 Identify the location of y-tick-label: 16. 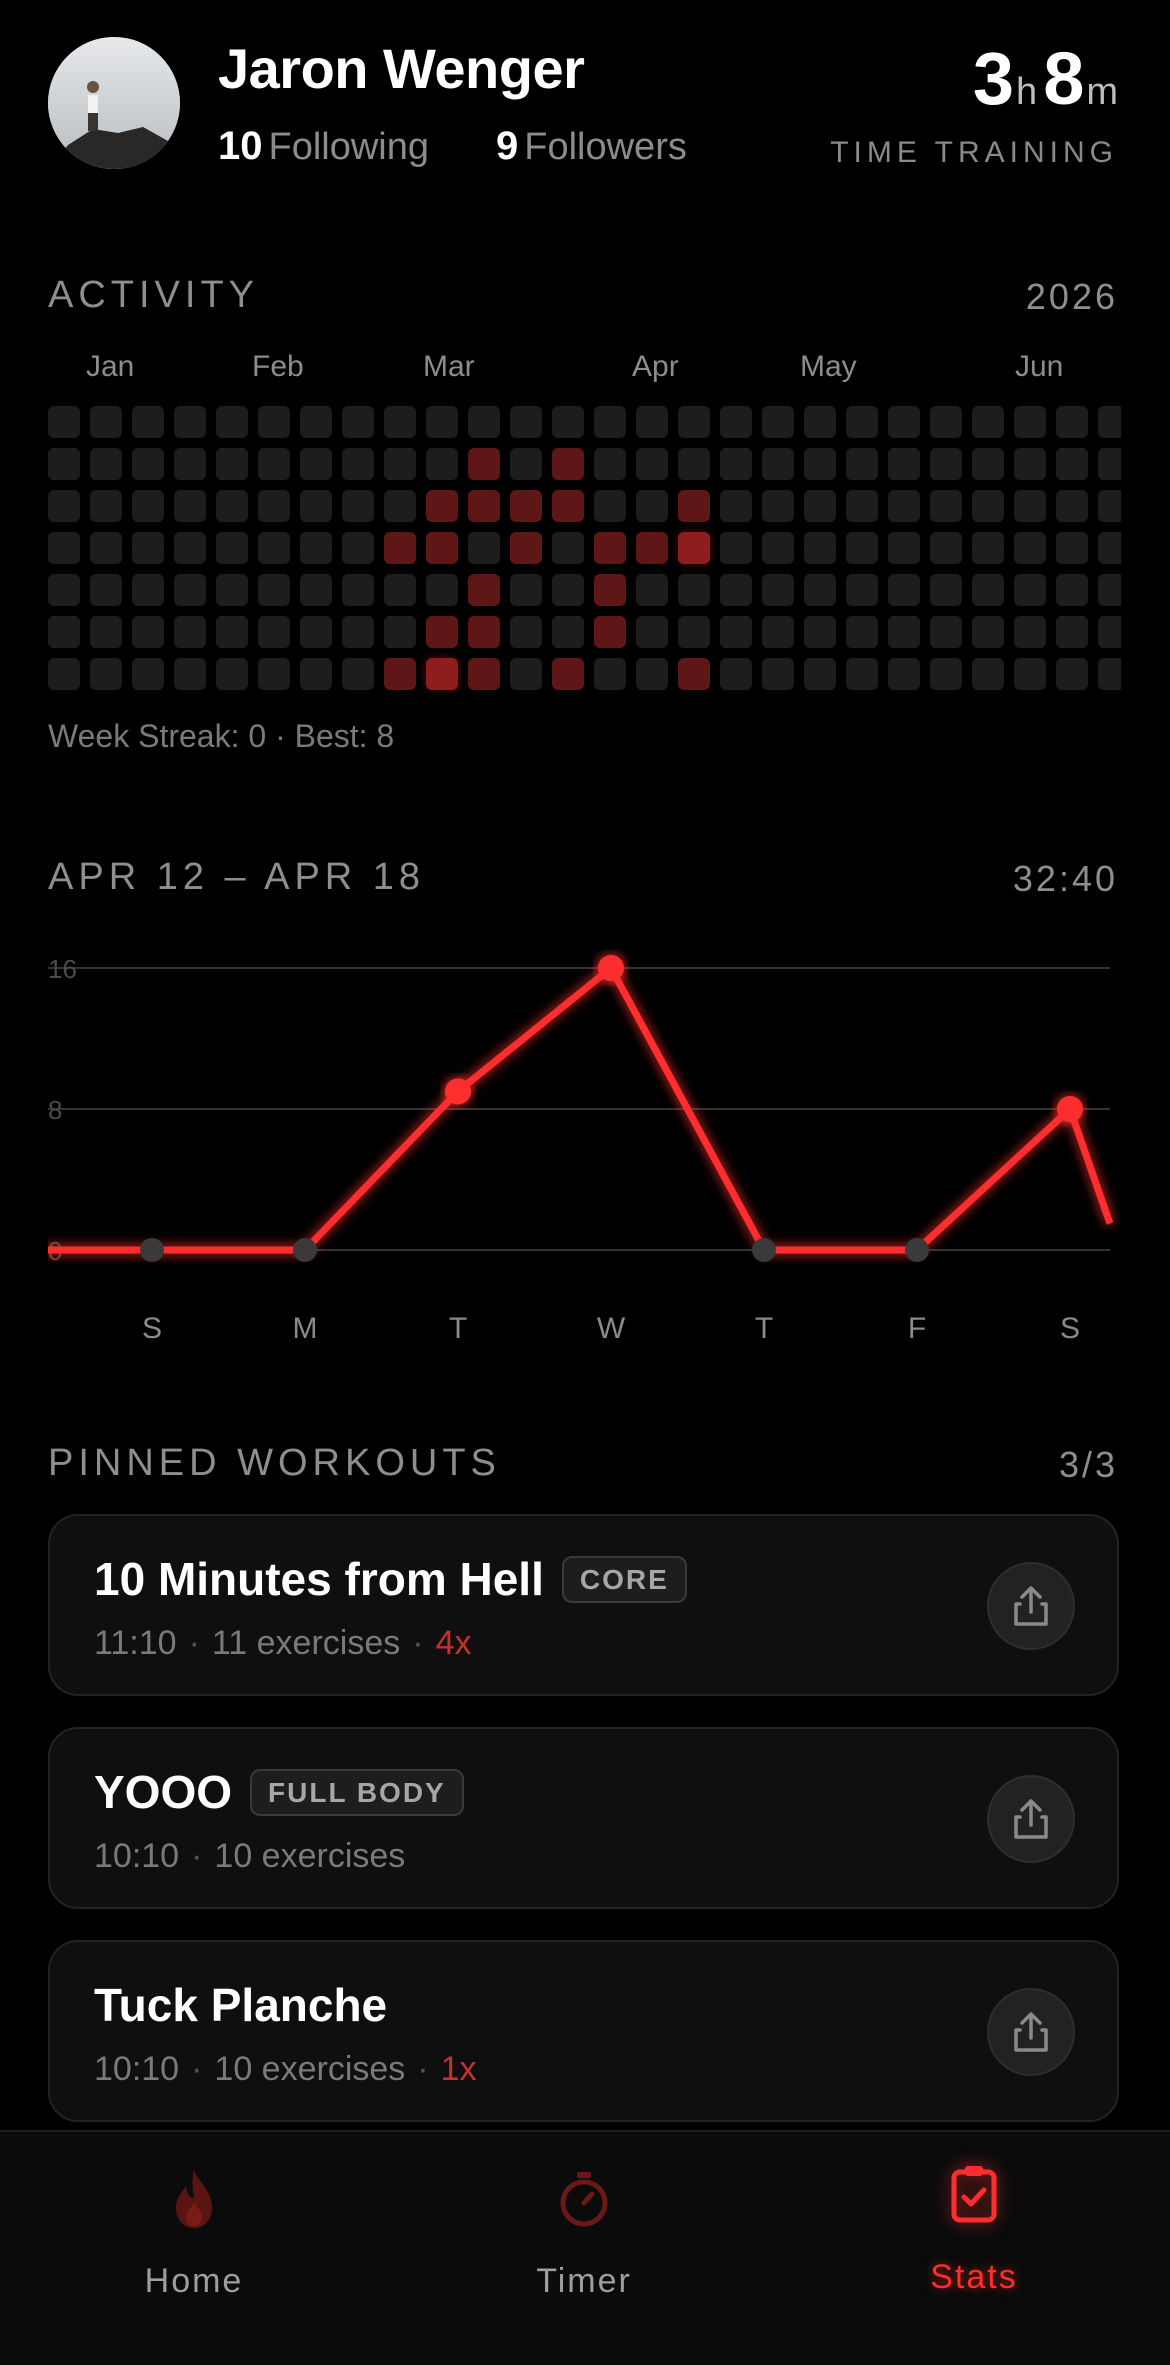
(62, 969).